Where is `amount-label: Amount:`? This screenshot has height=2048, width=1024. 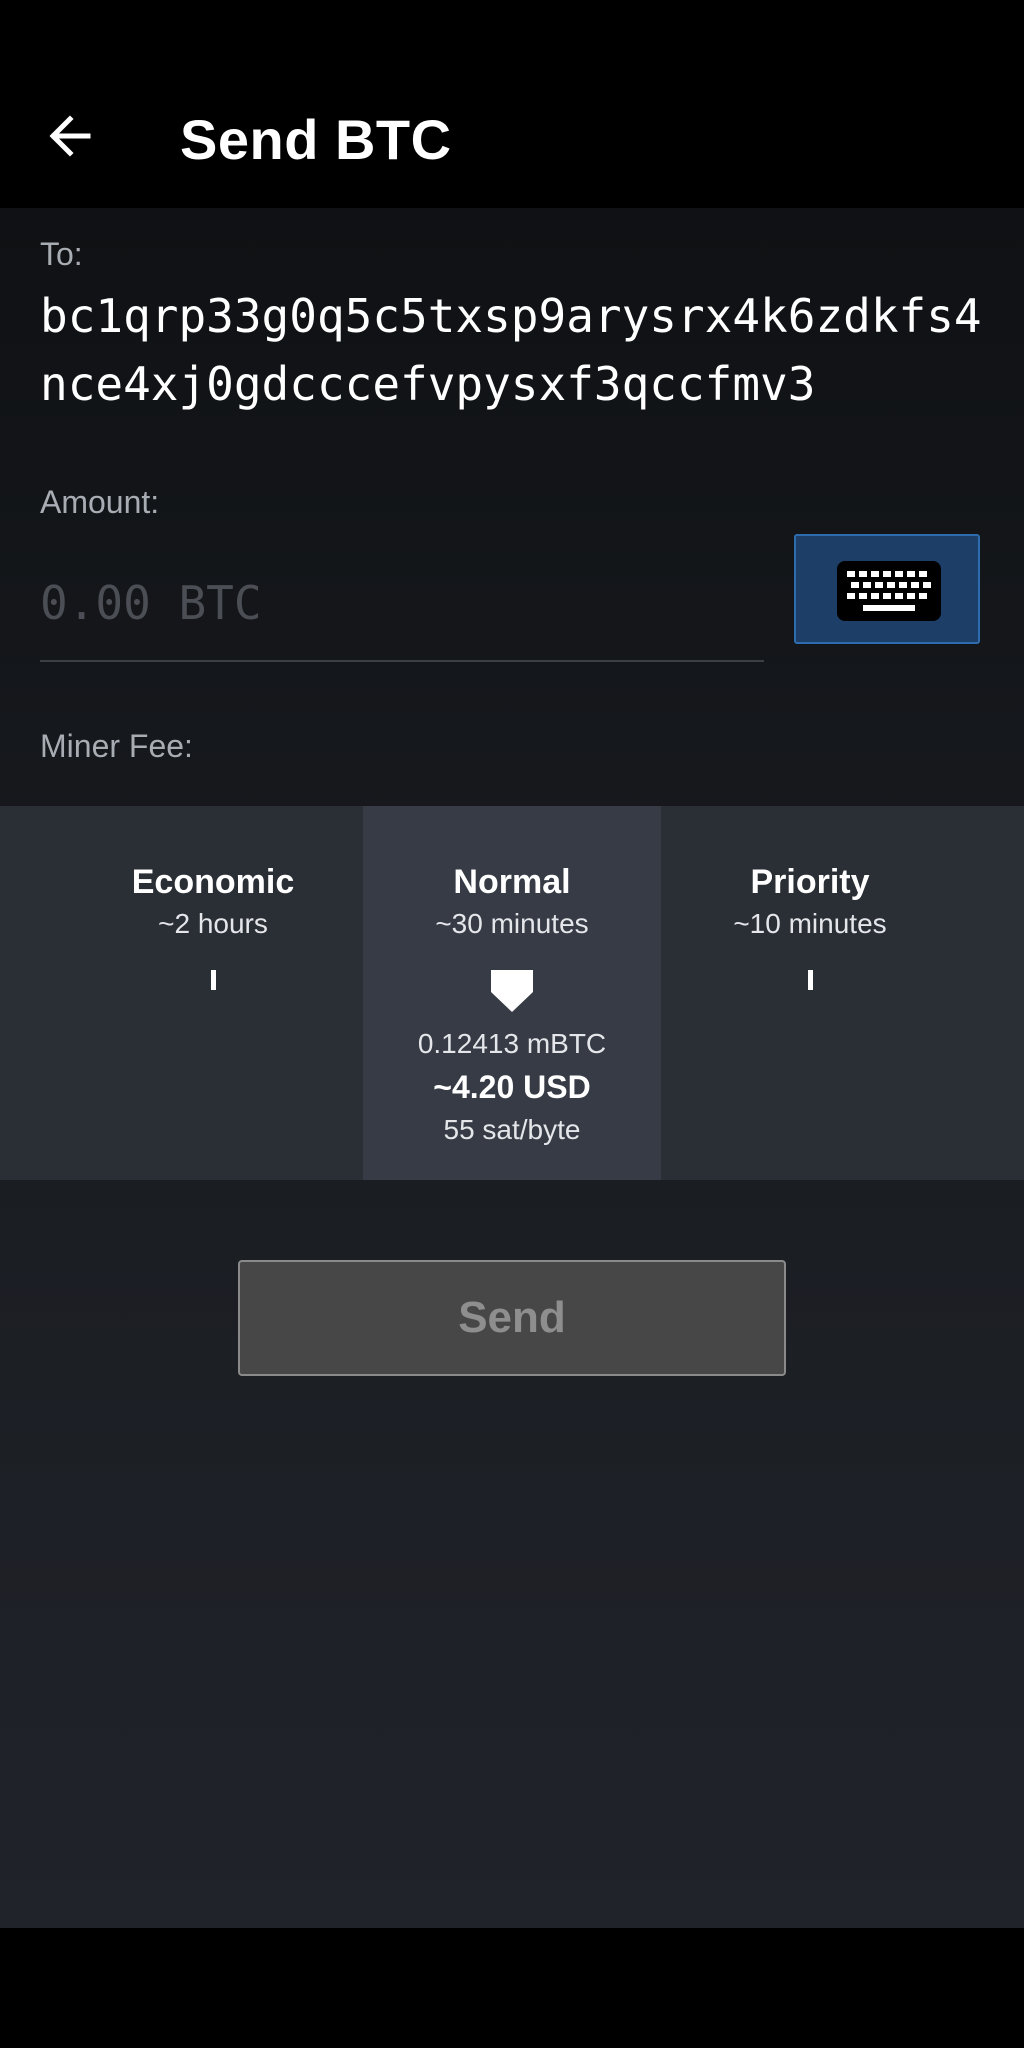
amount-label: Amount: is located at coordinates (100, 502).